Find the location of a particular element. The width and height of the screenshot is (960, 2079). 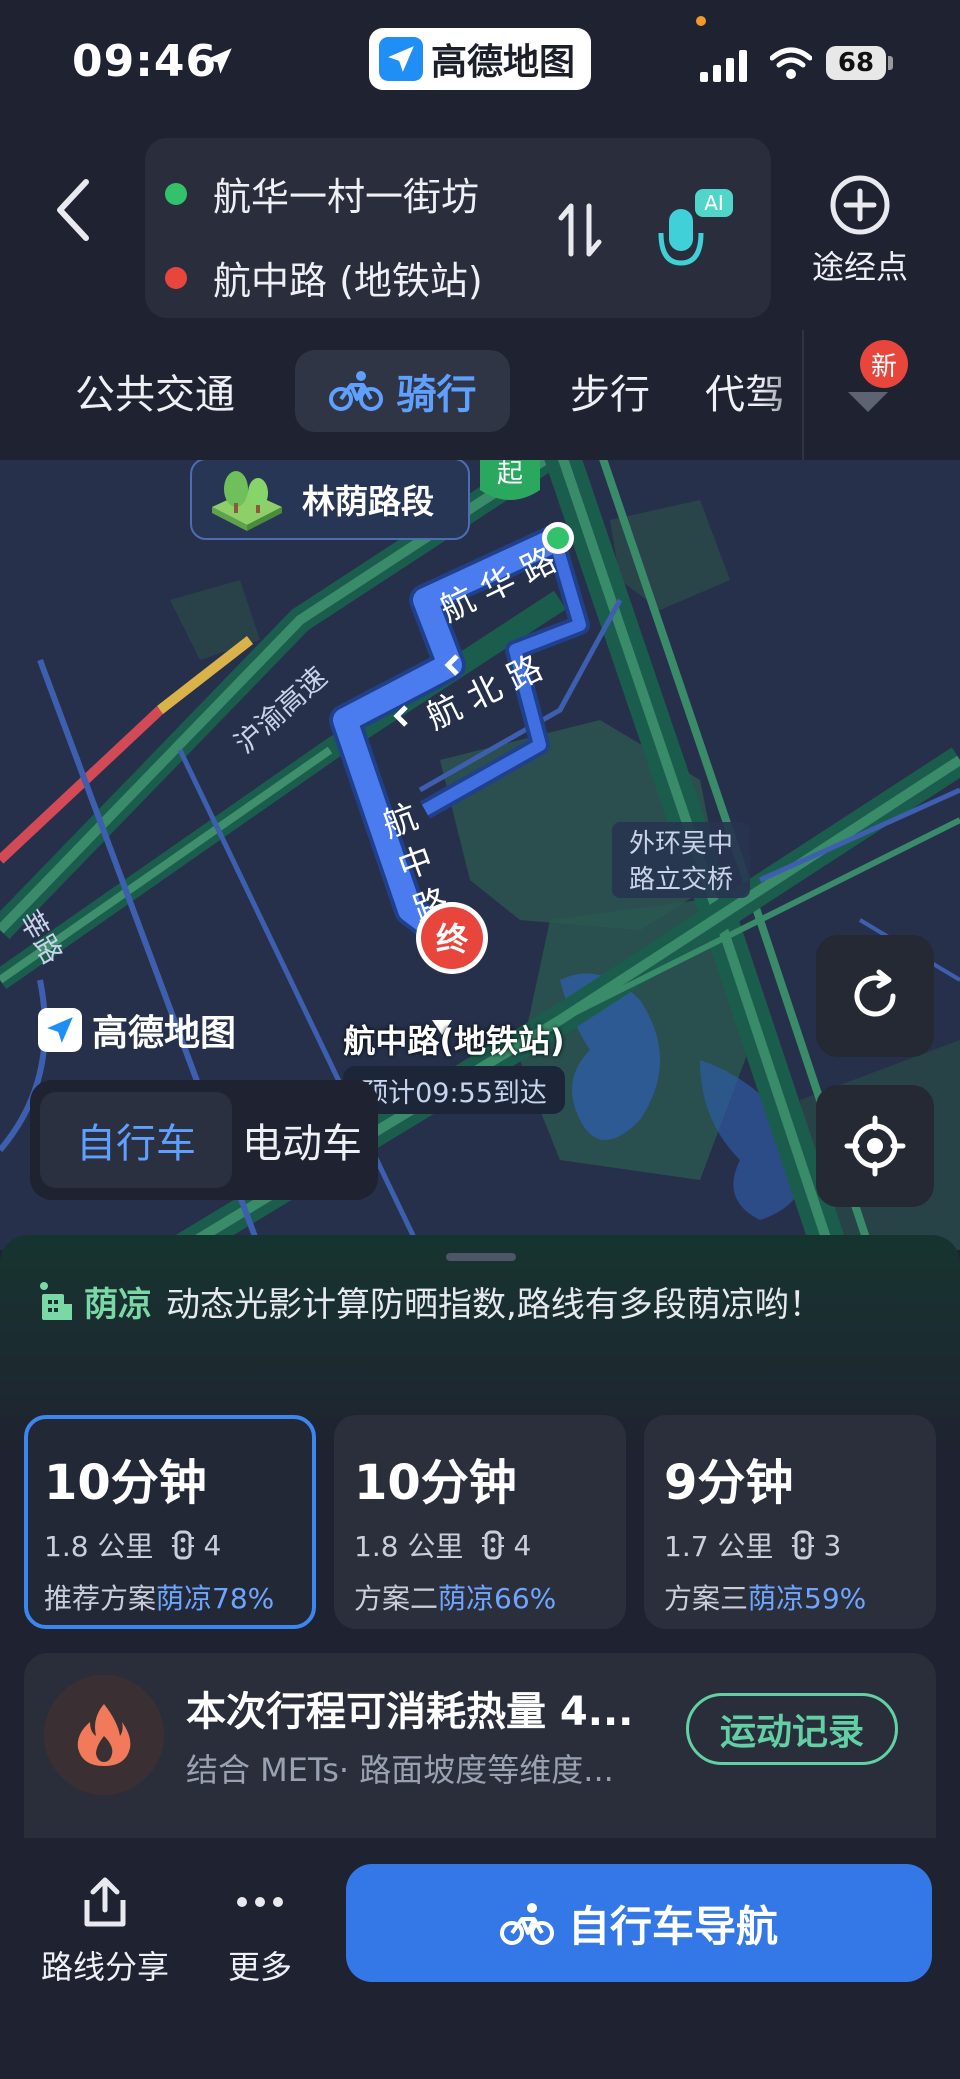

plan-time: 10分钟 is located at coordinates (125, 1483).